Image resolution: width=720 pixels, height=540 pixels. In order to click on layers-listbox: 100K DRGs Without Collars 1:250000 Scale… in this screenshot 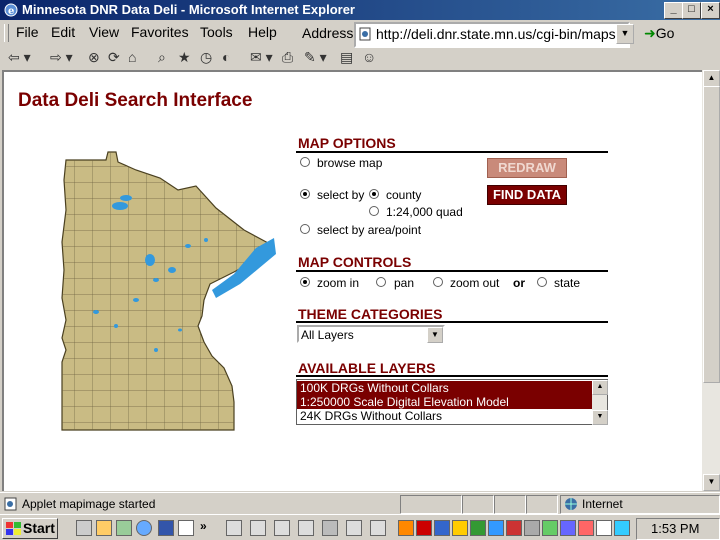, I will do `click(452, 402)`.